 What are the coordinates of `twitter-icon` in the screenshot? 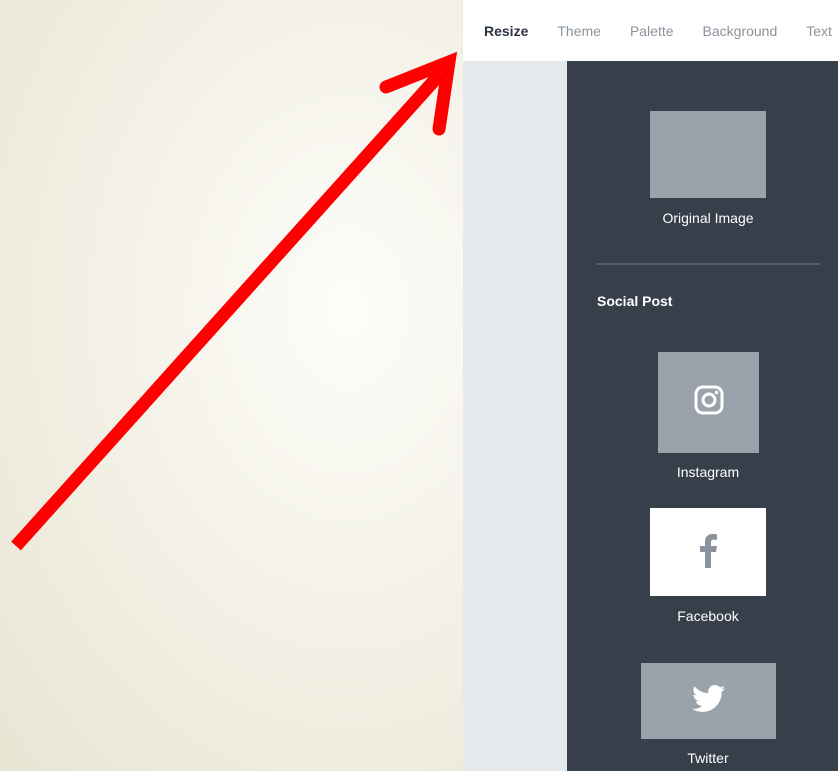 It's located at (708, 701).